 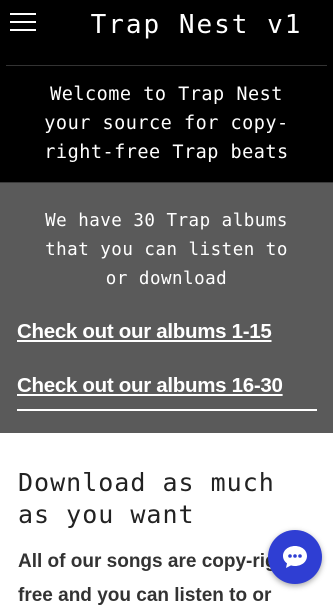 What do you see at coordinates (144, 332) in the screenshot?
I see `albums-1-15-link: Check out our albums 1-15` at bounding box center [144, 332].